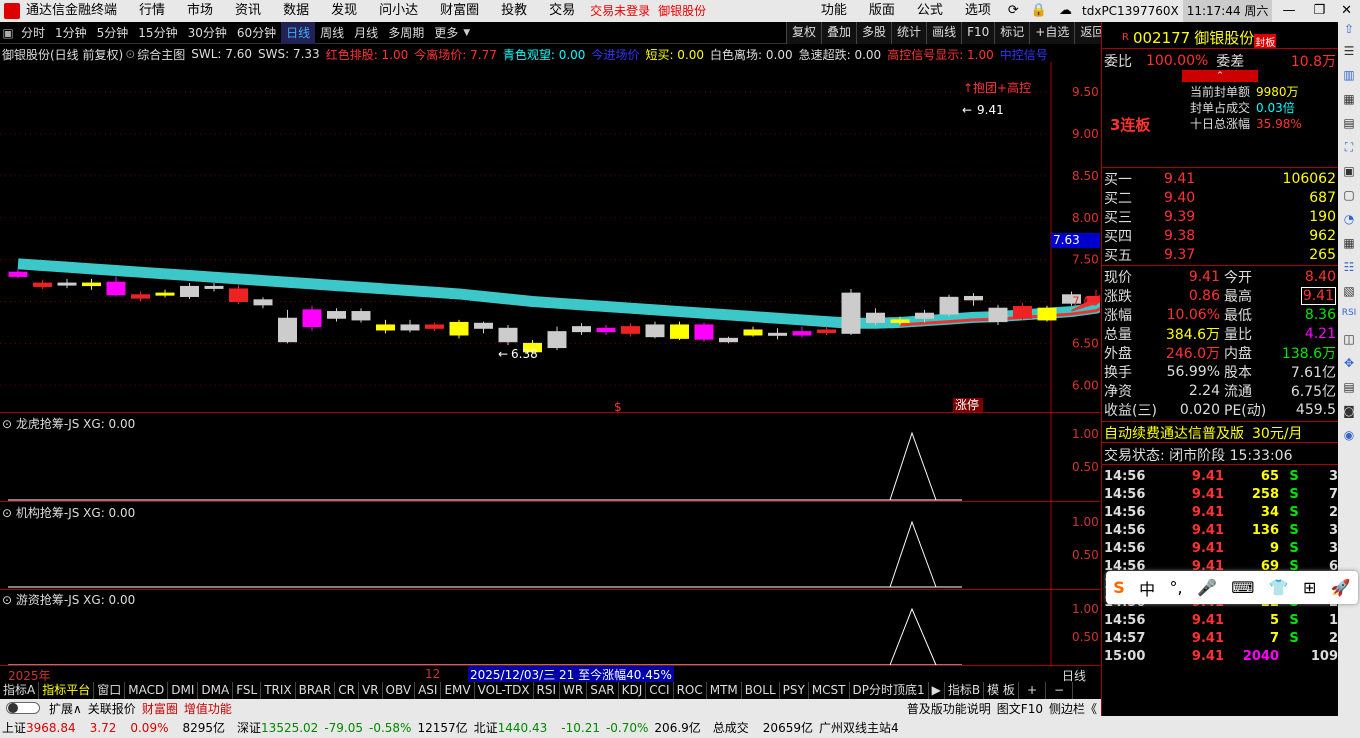 Image resolution: width=1360 pixels, height=738 pixels. Describe the element at coordinates (278, 690) in the screenshot. I see `tab-trix: TRIX` at that location.